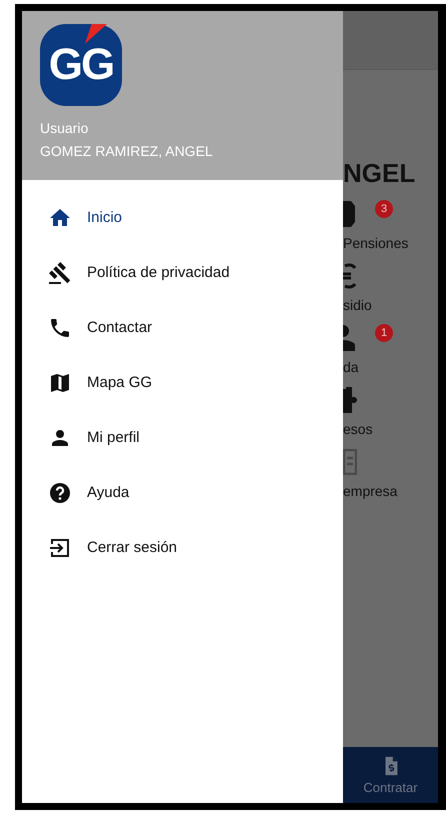 This screenshot has width=446, height=814. Describe the element at coordinates (384, 333) in the screenshot. I see `notification-badge: 1` at that location.